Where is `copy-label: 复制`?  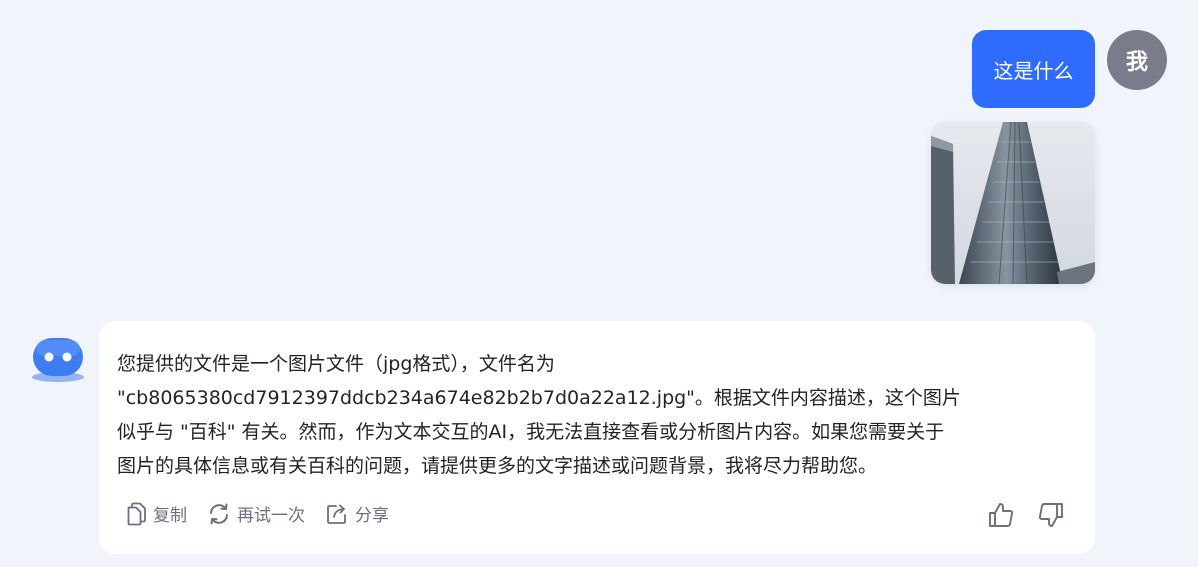 copy-label: 复制 is located at coordinates (170, 516).